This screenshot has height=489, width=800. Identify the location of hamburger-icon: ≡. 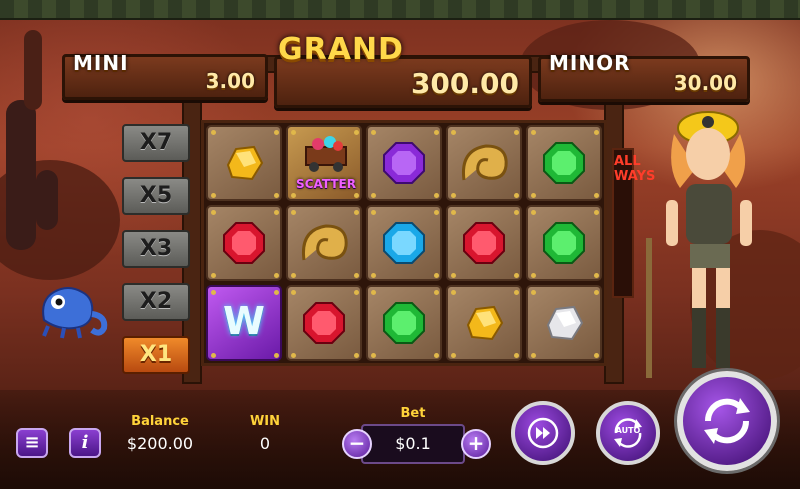
(32, 442).